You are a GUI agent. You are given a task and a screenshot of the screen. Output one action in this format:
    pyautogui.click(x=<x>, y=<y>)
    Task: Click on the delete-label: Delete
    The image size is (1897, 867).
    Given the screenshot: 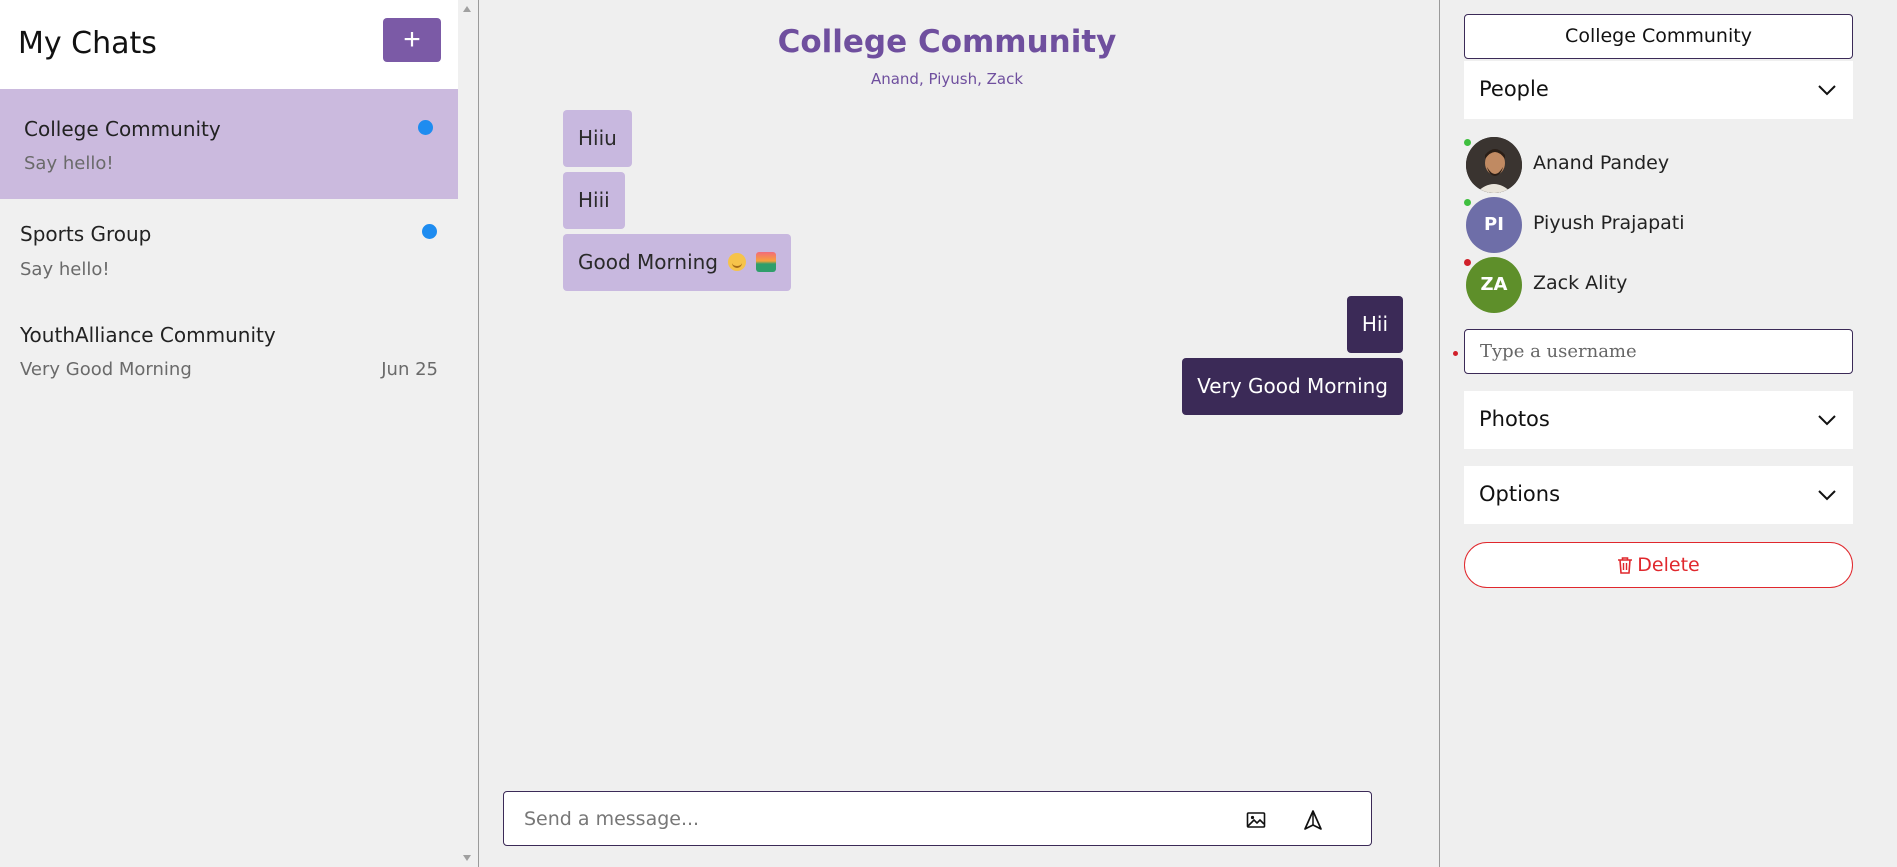 What is the action you would take?
    pyautogui.click(x=1668, y=565)
    